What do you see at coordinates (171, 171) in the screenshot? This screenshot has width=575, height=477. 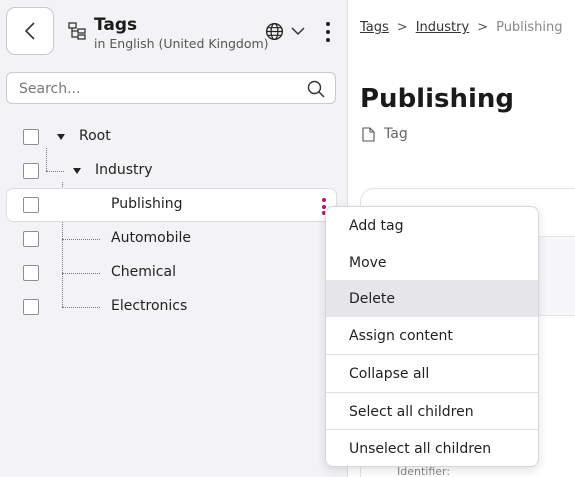 I see `tree-node-industry: Industry` at bounding box center [171, 171].